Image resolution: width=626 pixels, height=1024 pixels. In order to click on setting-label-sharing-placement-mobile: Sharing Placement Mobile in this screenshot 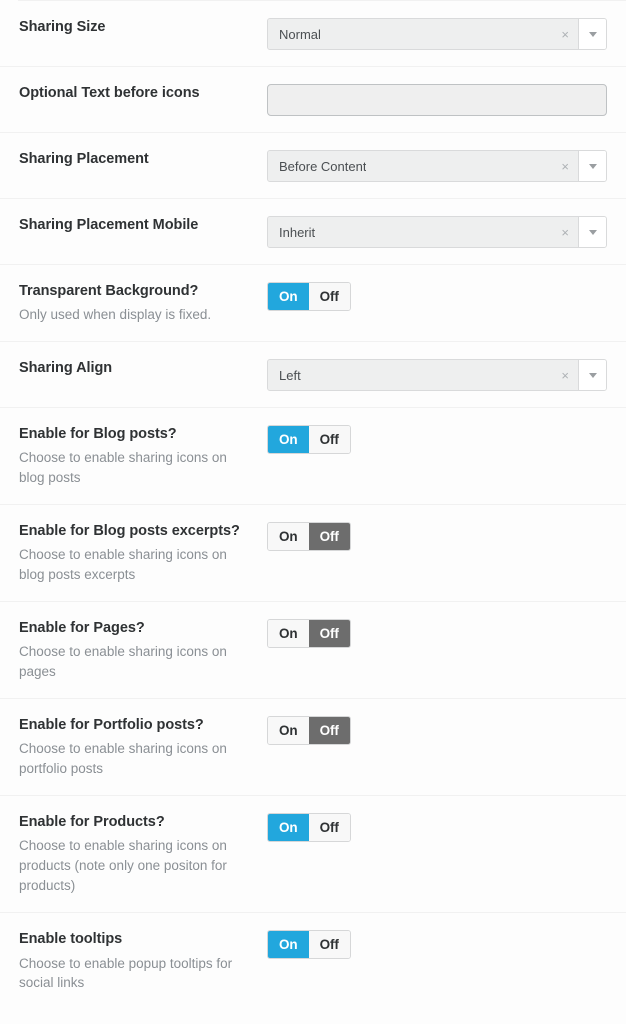, I will do `click(109, 225)`.